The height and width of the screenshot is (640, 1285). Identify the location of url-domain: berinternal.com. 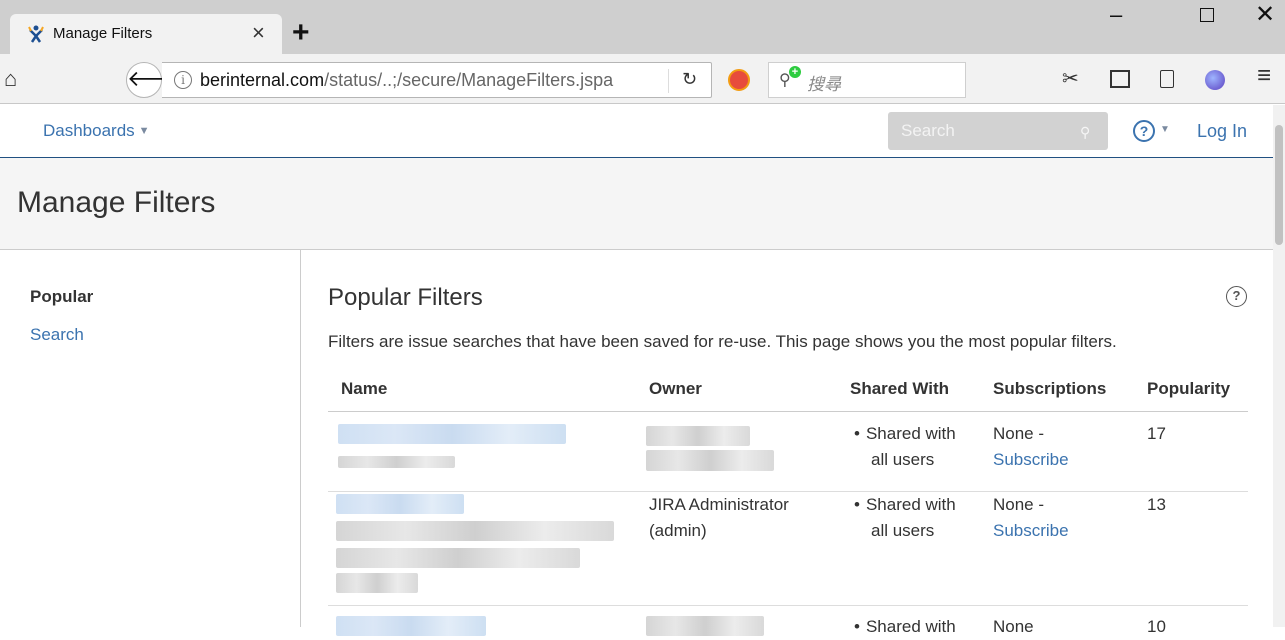
(262, 80).